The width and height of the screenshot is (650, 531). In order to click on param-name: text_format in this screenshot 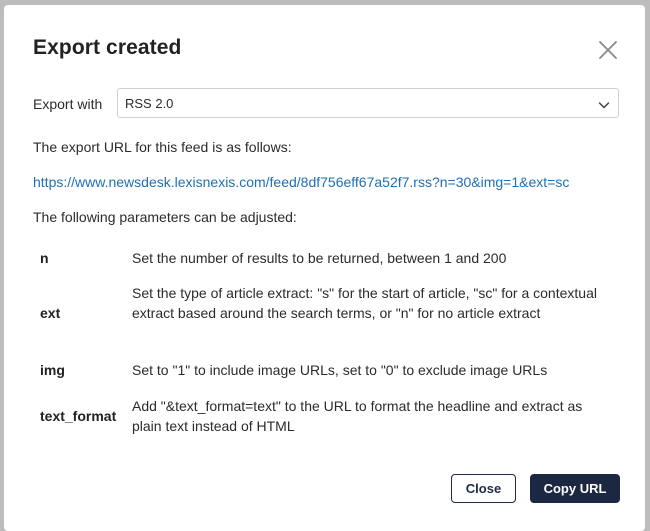, I will do `click(78, 416)`.